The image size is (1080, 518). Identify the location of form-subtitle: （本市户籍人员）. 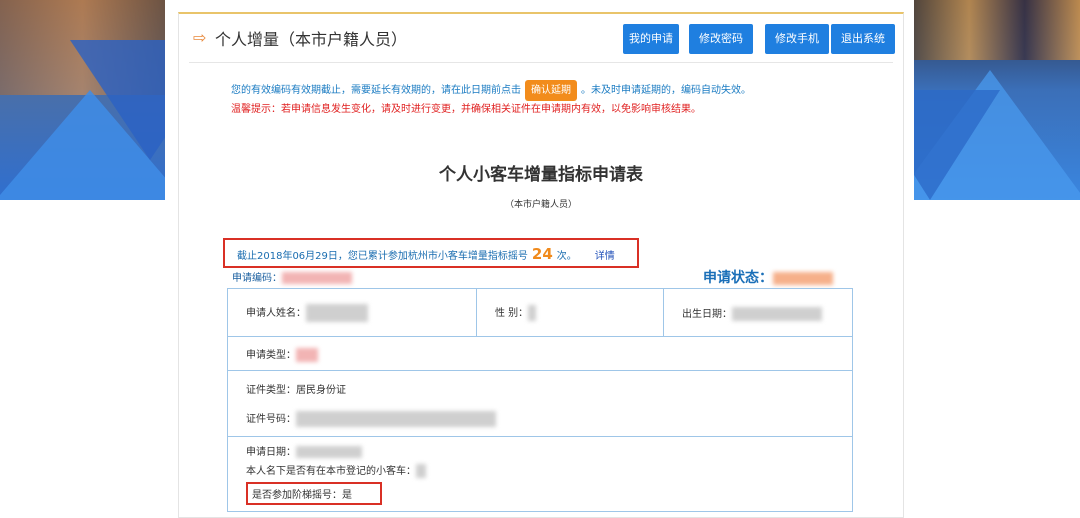
(540, 205).